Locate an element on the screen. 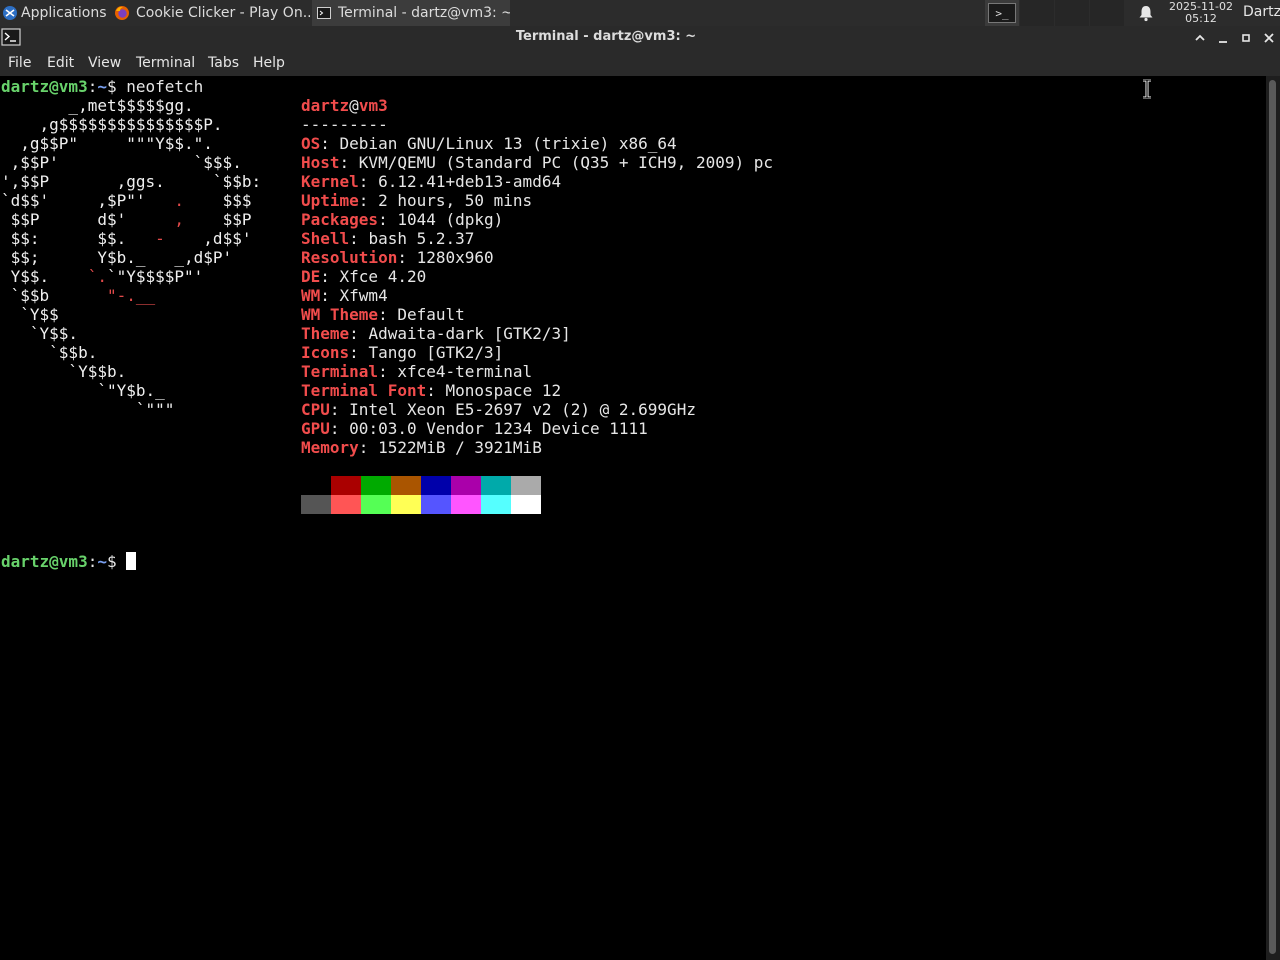 The width and height of the screenshot is (1280, 960). terminal-scrollbar is located at coordinates (1273, 518).